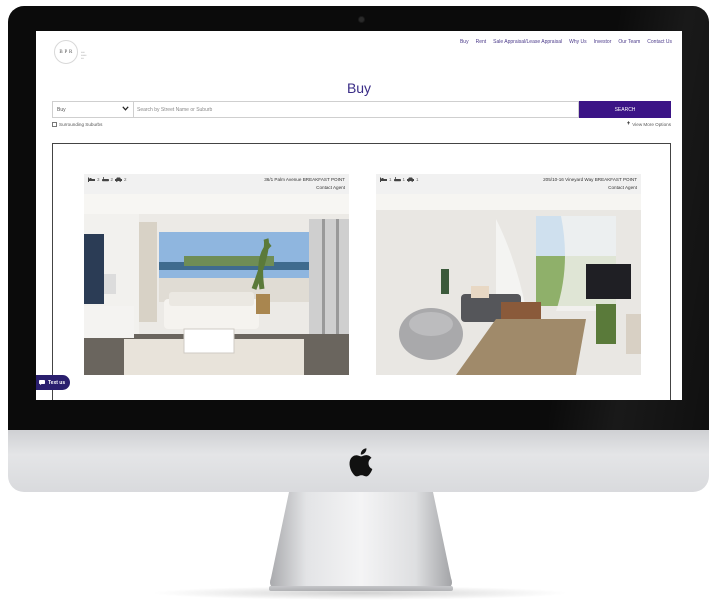 The image size is (709, 604). What do you see at coordinates (590, 179) in the screenshot?
I see `listing-address: 205/10-16 Vineyard Way BREAKFAST POINT` at bounding box center [590, 179].